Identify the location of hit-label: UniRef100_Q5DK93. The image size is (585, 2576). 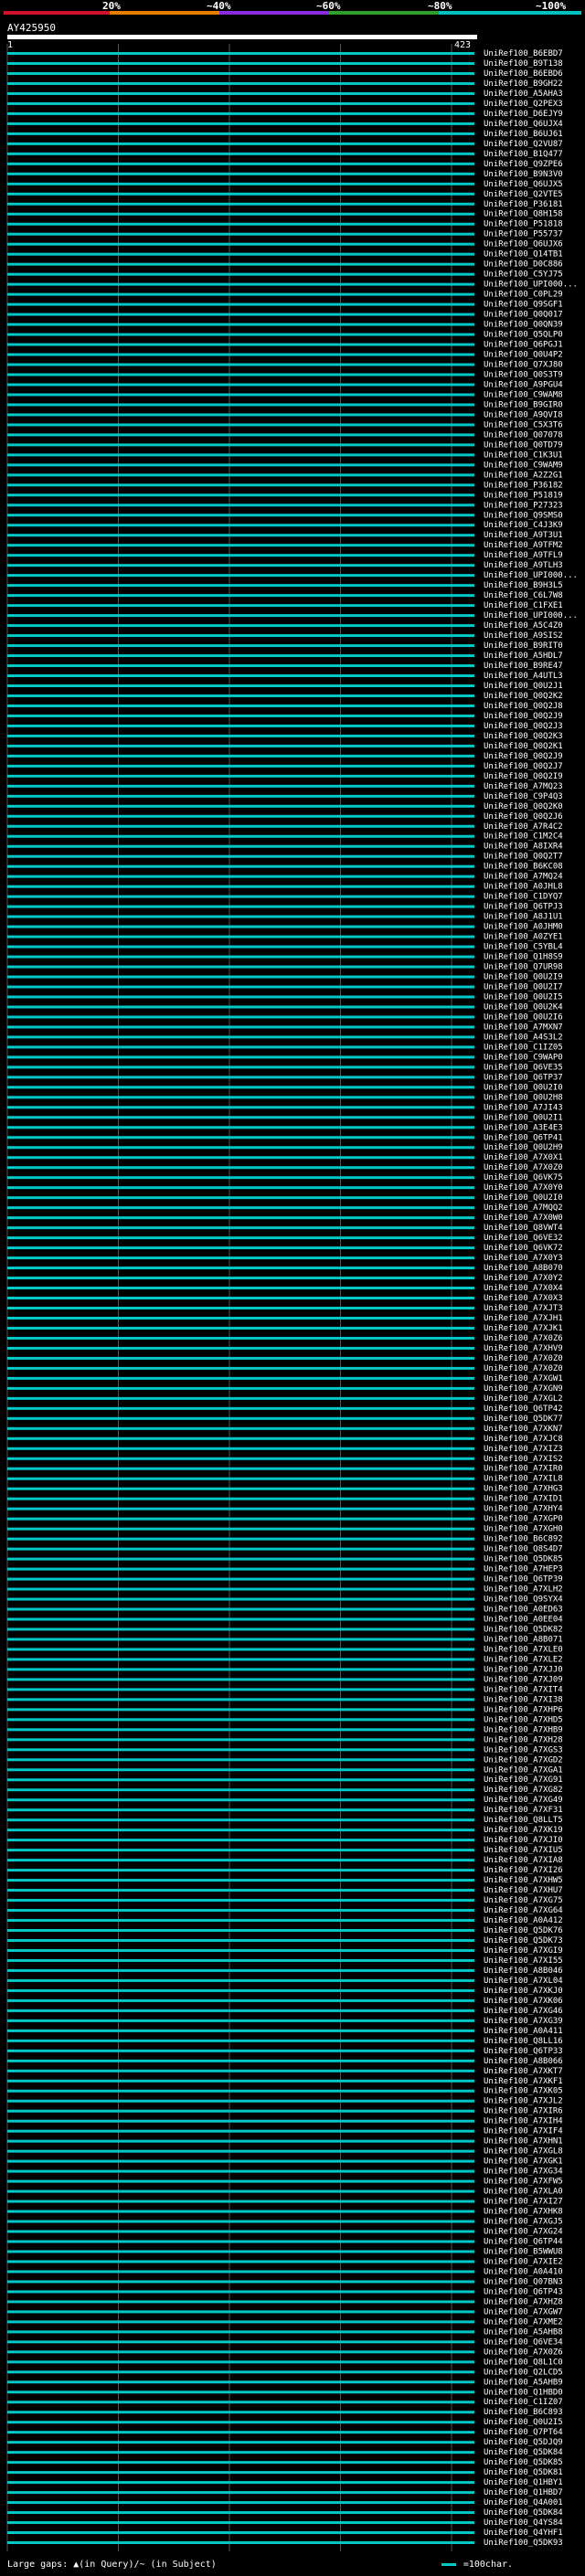
(523, 2543).